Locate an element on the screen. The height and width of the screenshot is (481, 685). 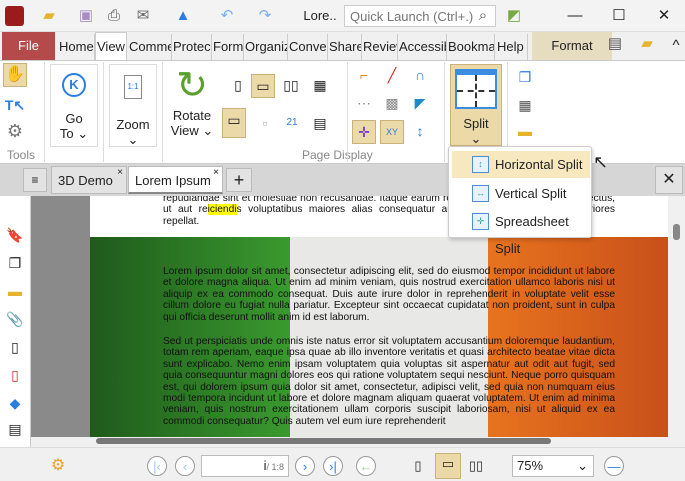
layers-icon: ◆ is located at coordinates (15, 403).